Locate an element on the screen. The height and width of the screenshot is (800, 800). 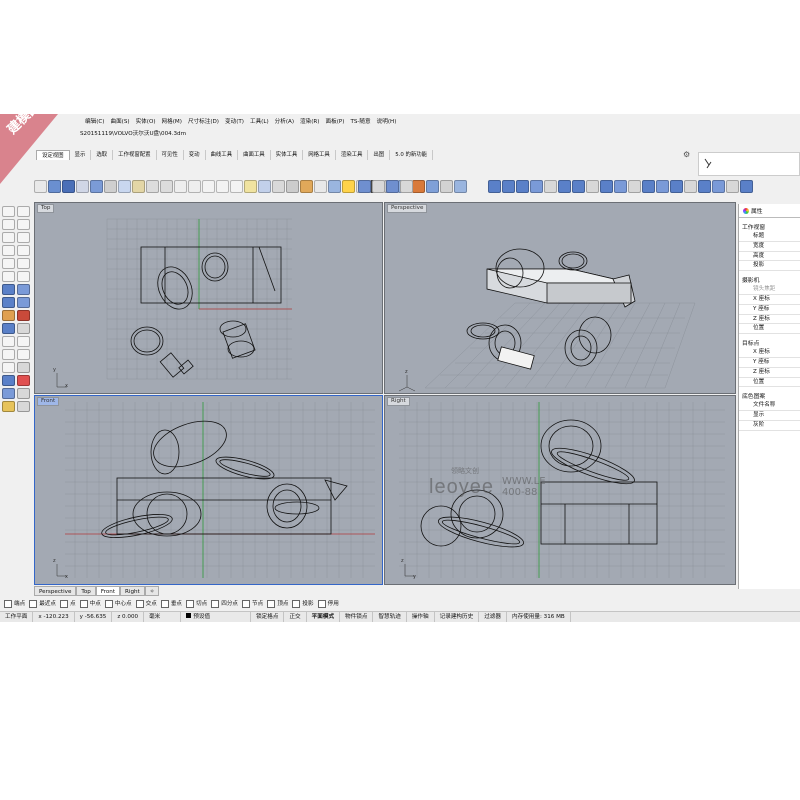
osnap-center: 中心点 is located at coordinates (118, 604).